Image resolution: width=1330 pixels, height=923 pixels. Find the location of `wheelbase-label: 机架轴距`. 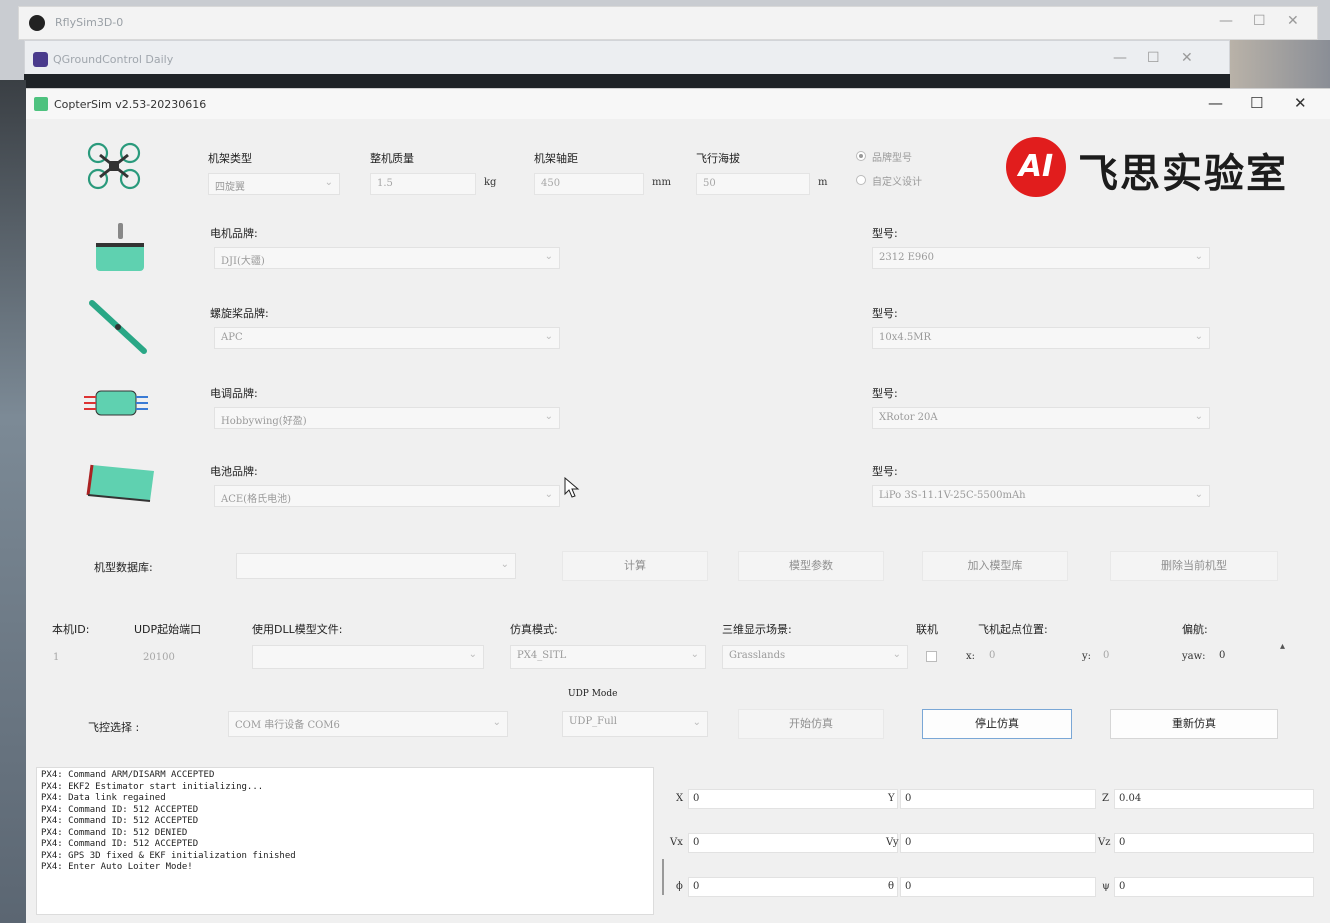

wheelbase-label: 机架轴距 is located at coordinates (556, 158).